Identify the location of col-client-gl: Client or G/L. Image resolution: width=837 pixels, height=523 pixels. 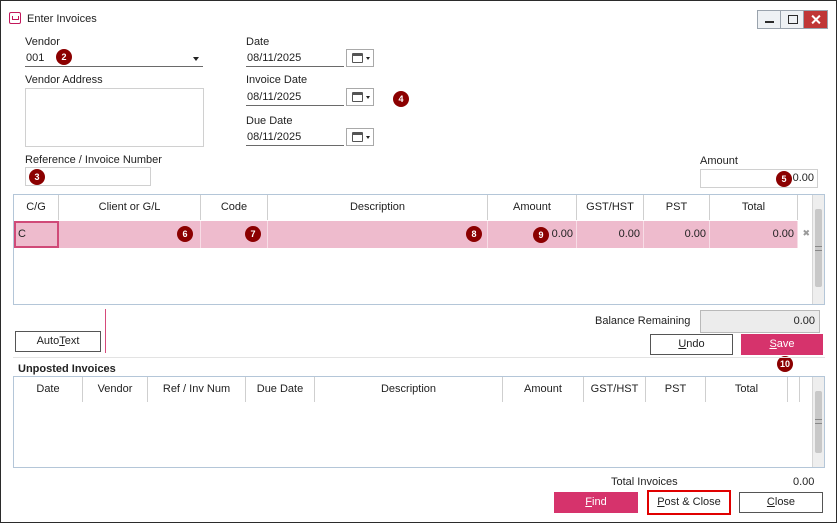
(130, 207).